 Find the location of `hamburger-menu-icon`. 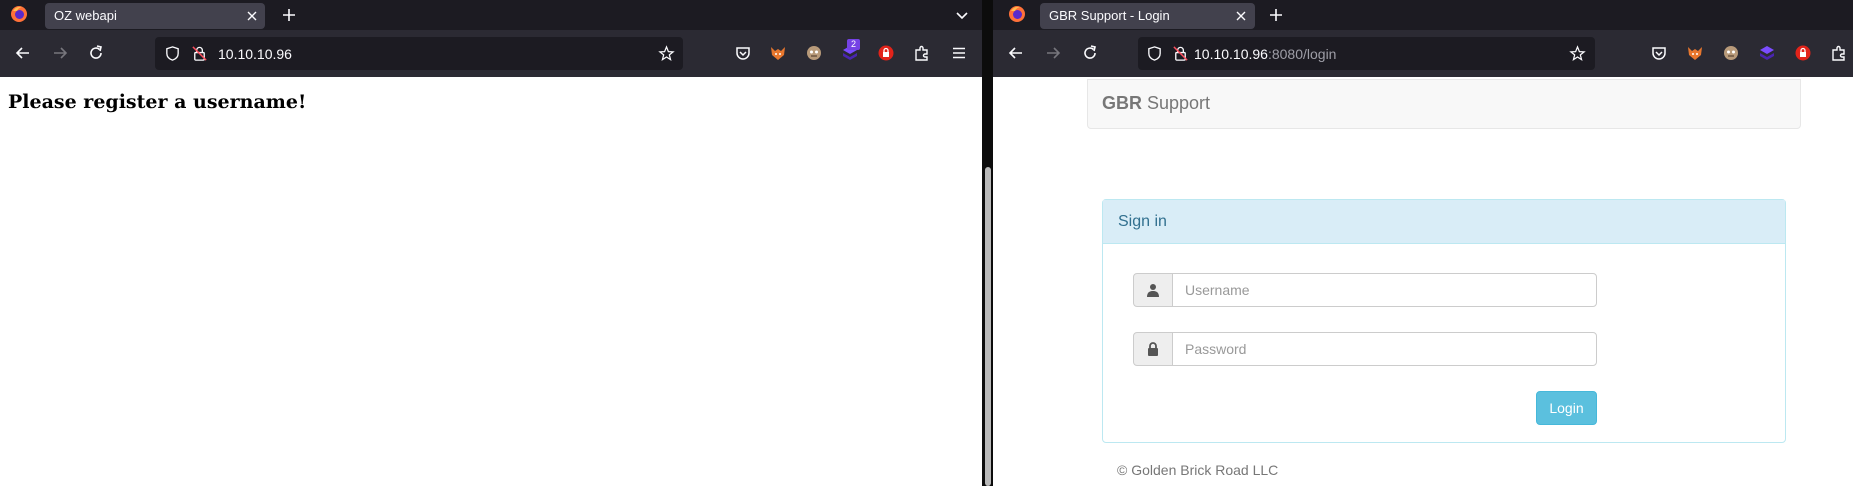

hamburger-menu-icon is located at coordinates (959, 53).